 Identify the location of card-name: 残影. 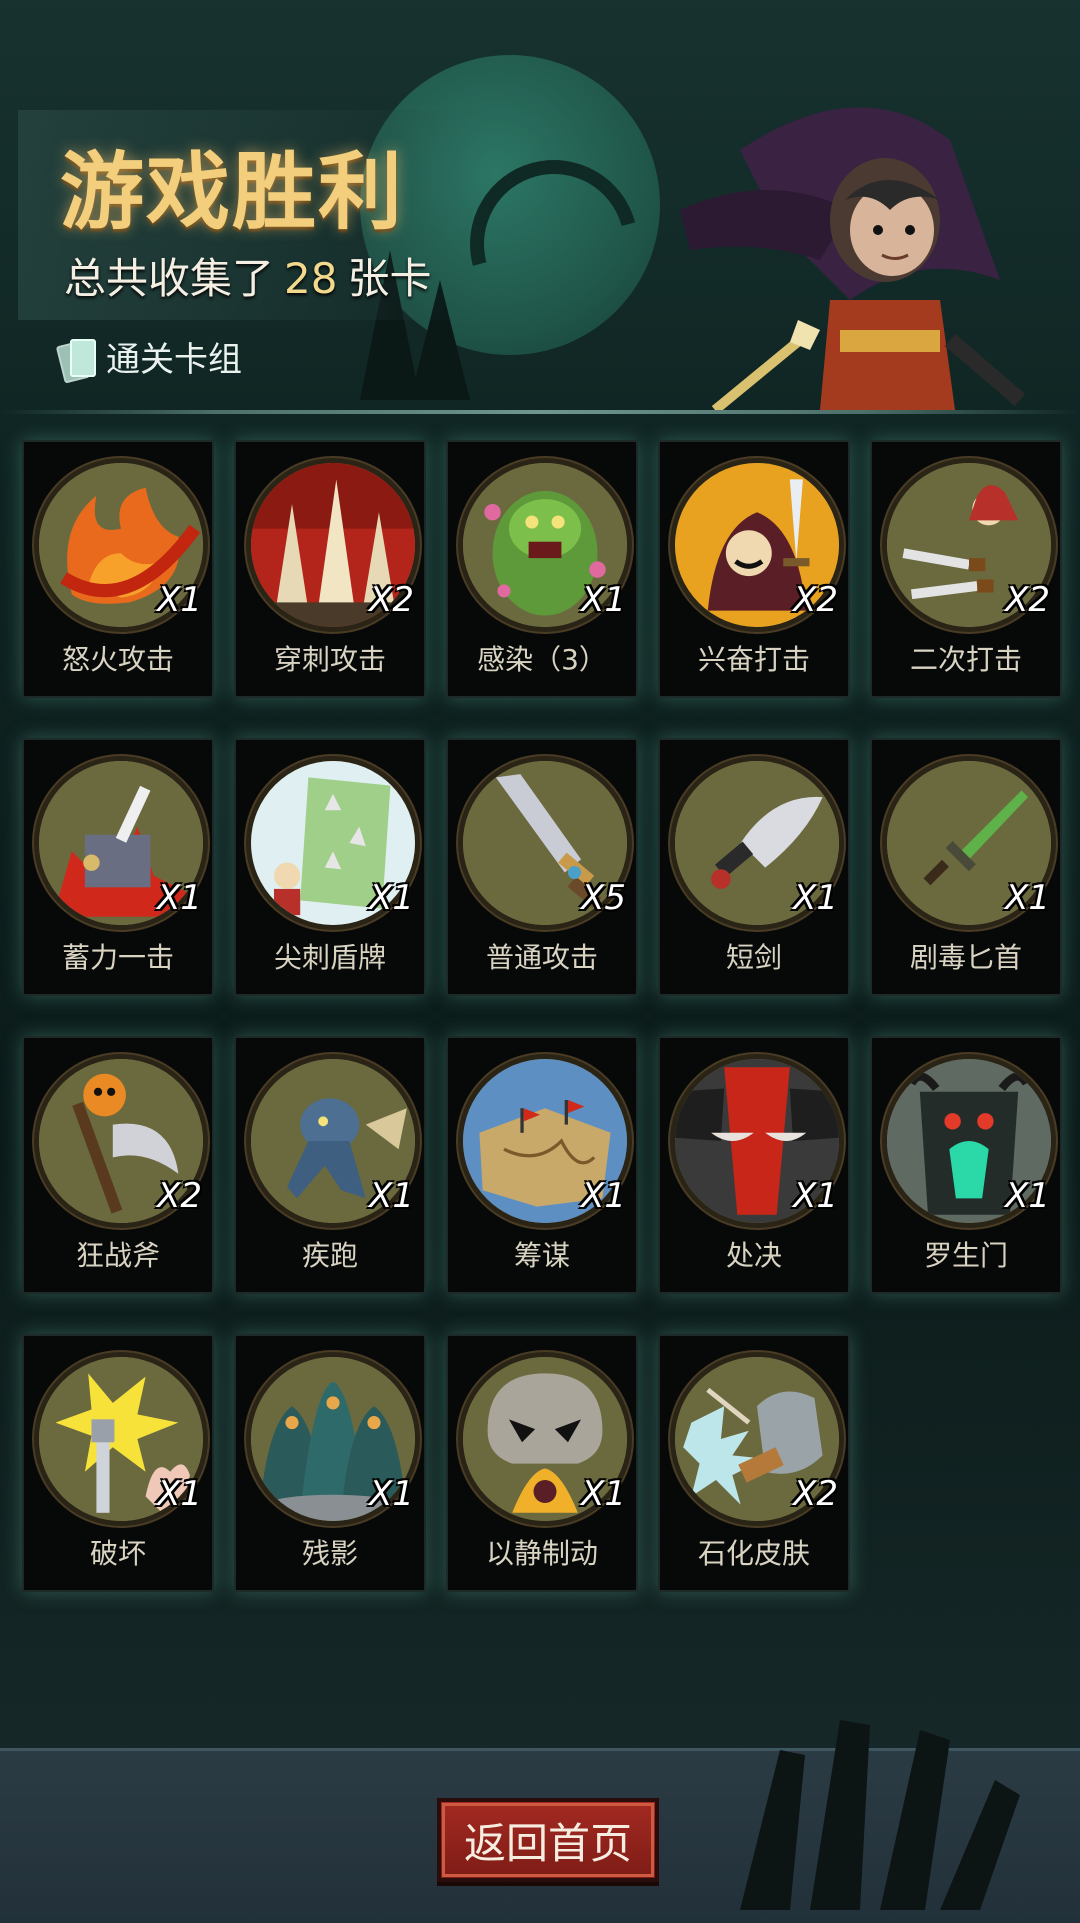
(329, 1553).